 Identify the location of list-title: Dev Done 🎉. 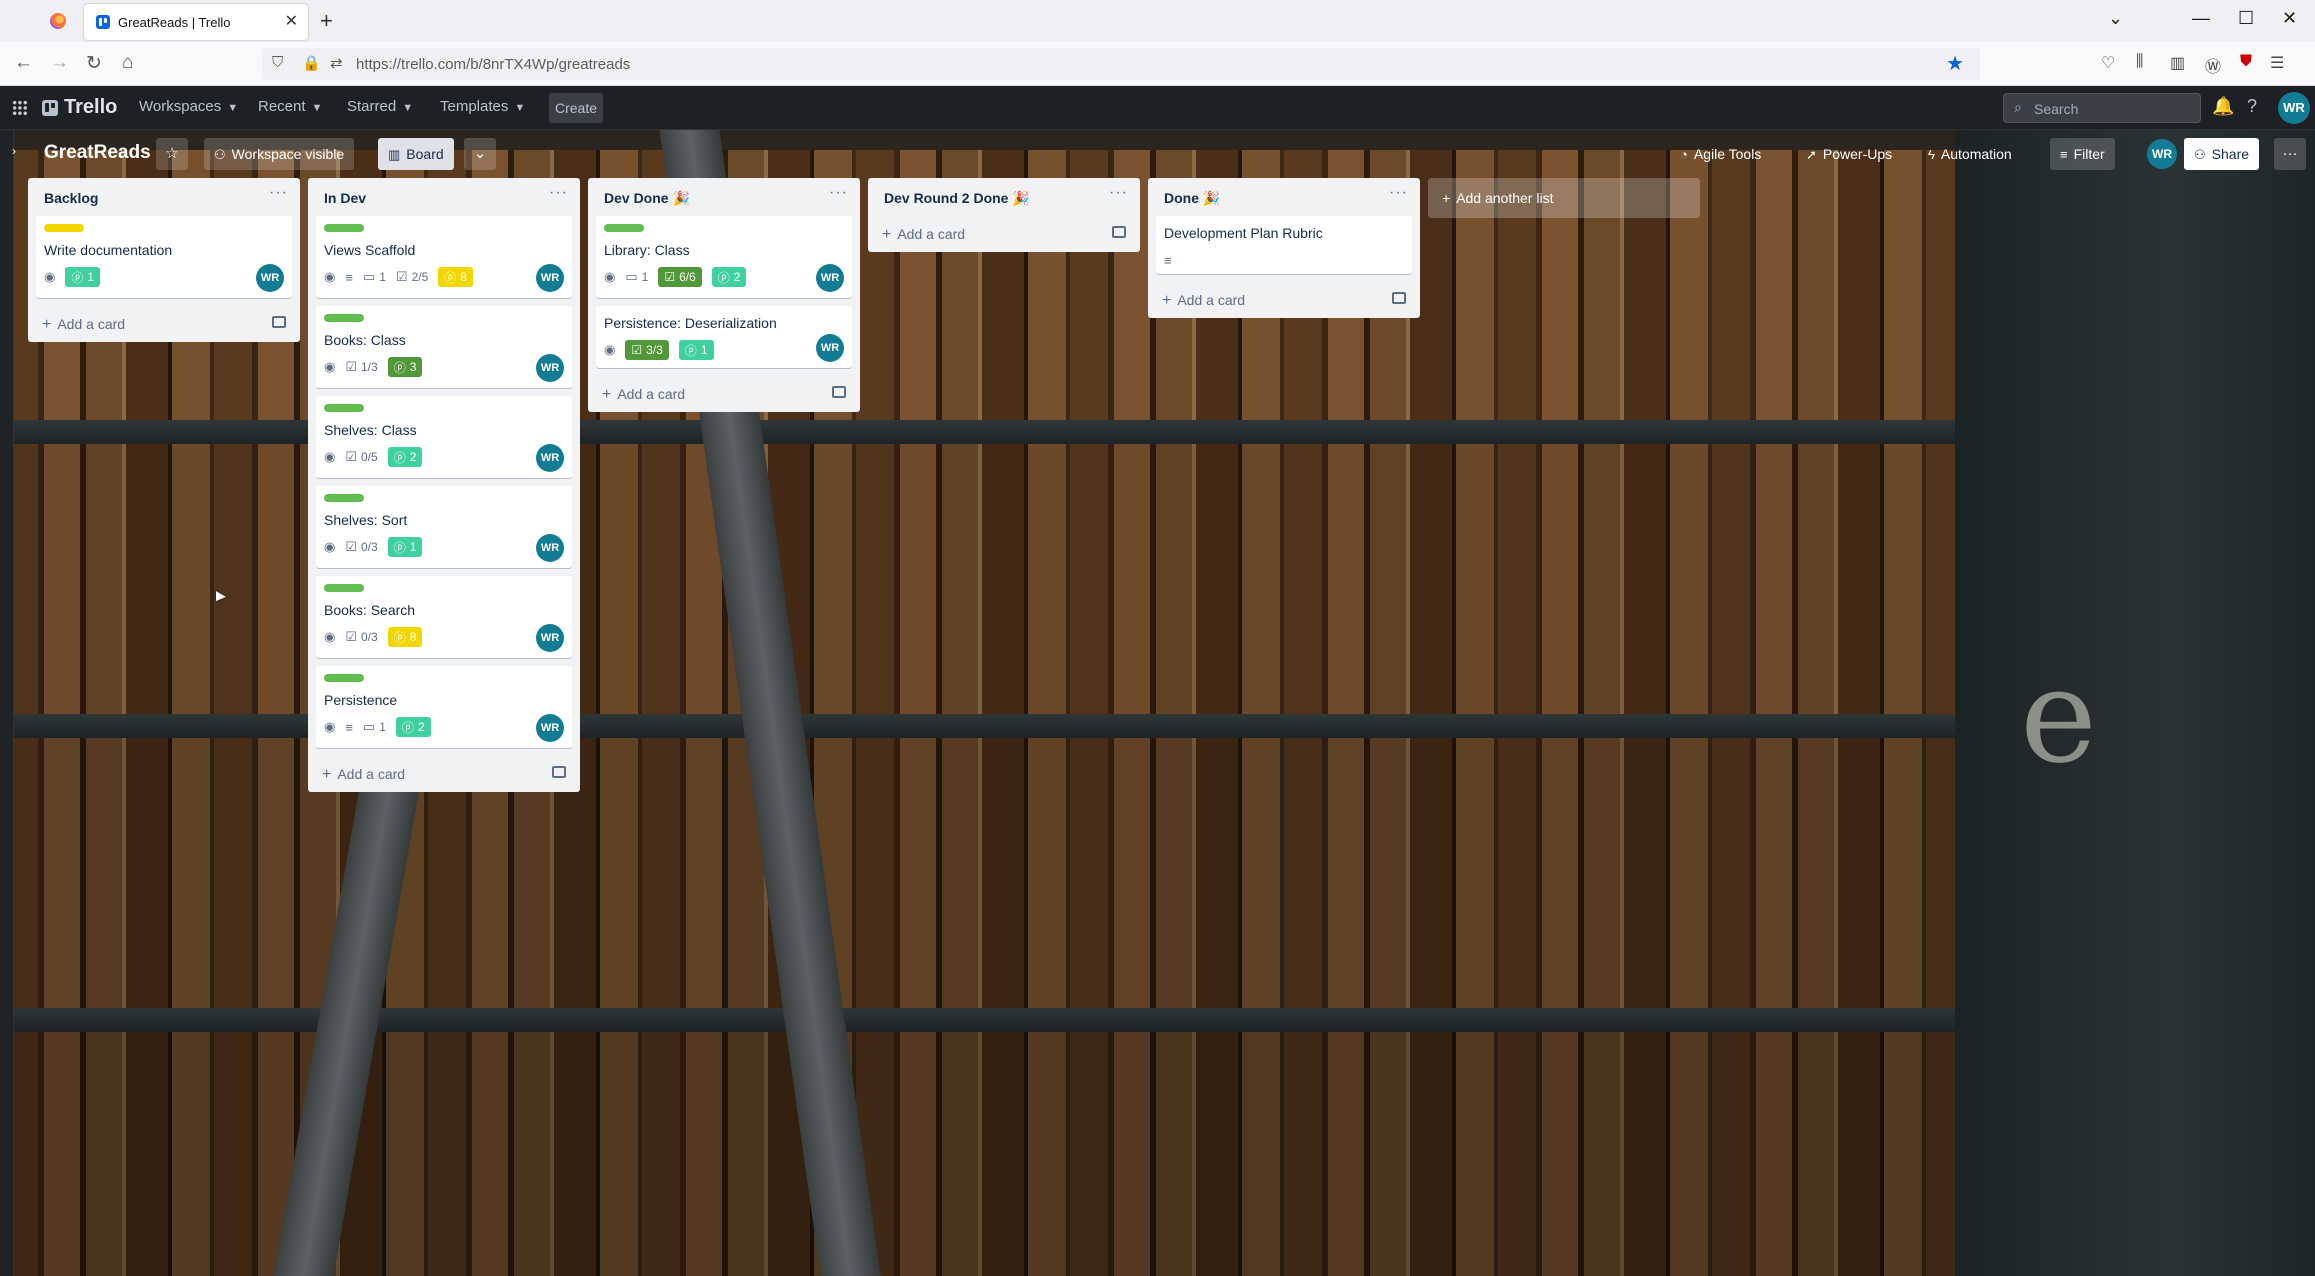
(647, 198).